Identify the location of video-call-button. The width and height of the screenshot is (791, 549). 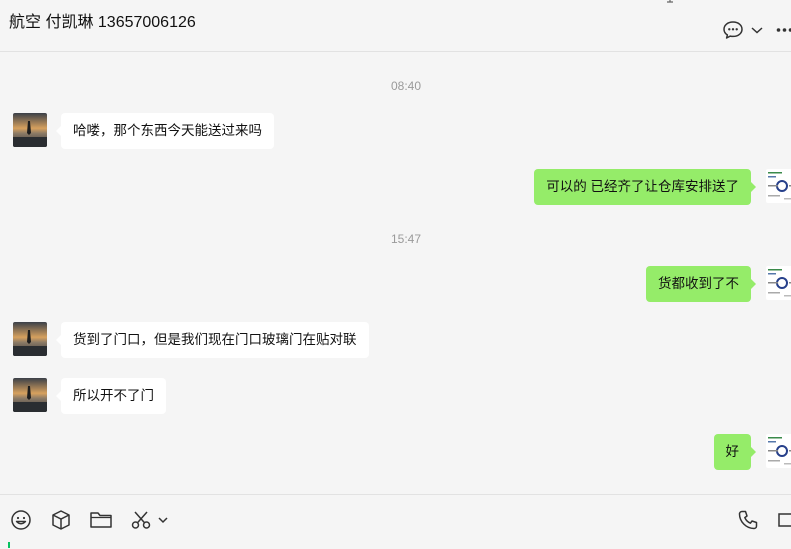
(784, 520).